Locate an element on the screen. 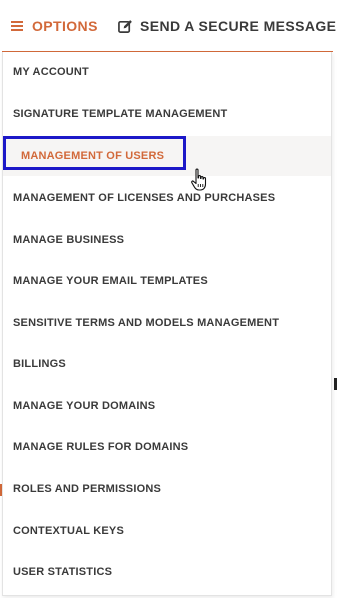 The image size is (337, 598). options-label: OPTIONS is located at coordinates (65, 26).